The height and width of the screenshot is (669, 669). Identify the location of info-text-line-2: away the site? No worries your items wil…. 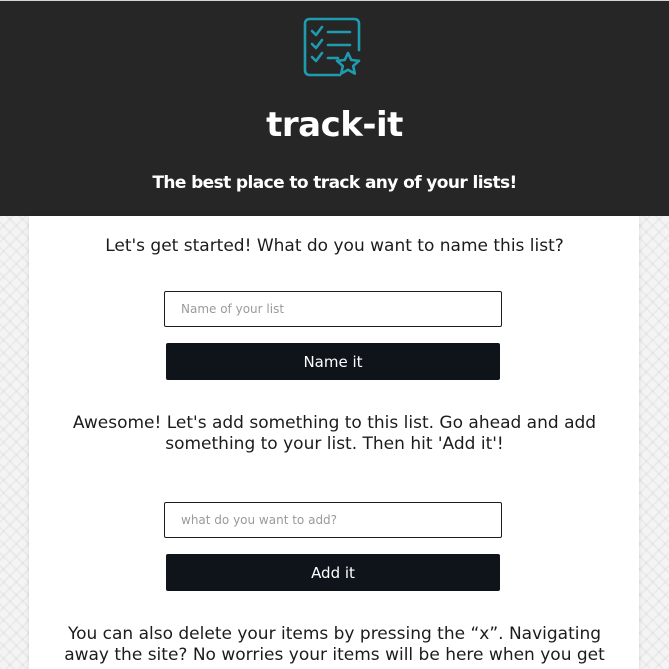
(334, 655).